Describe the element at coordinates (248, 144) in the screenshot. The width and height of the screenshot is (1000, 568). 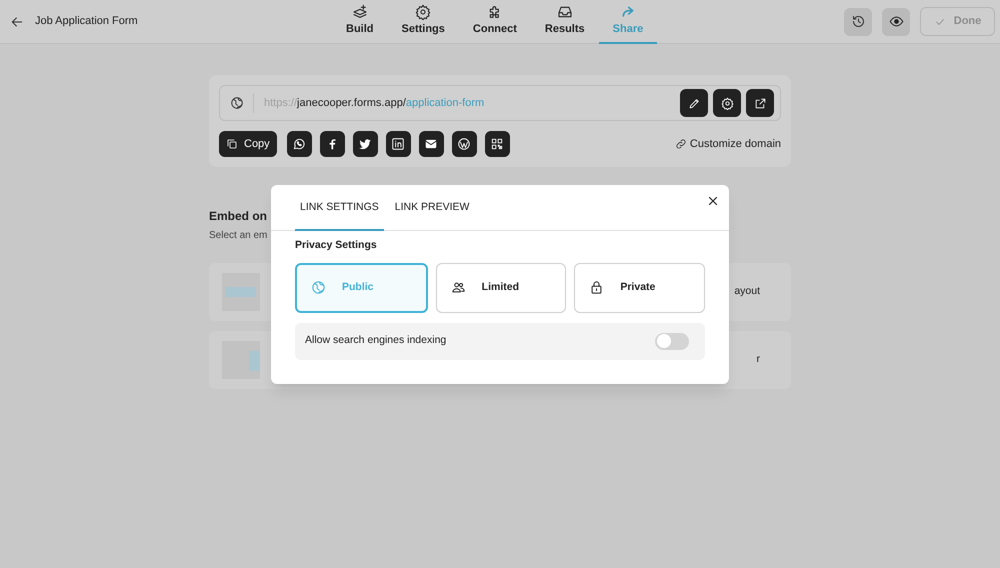
I see `copy-button: Copy` at that location.